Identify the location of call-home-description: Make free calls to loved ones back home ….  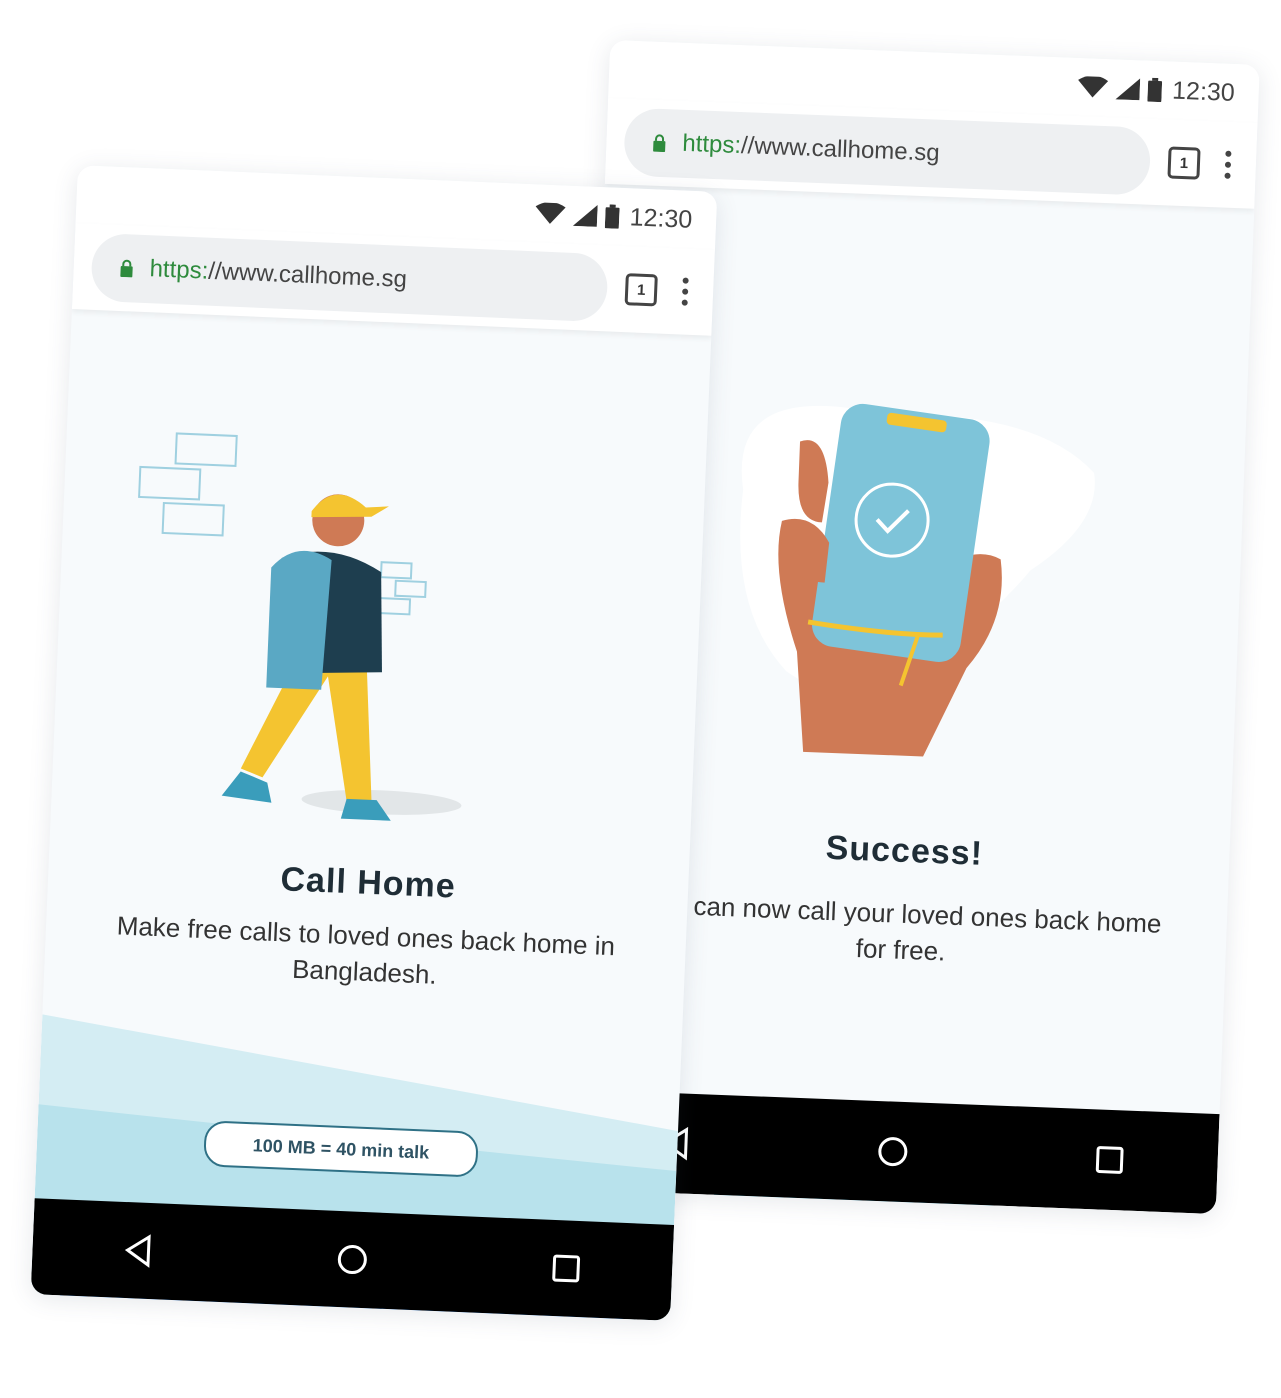
(366, 950).